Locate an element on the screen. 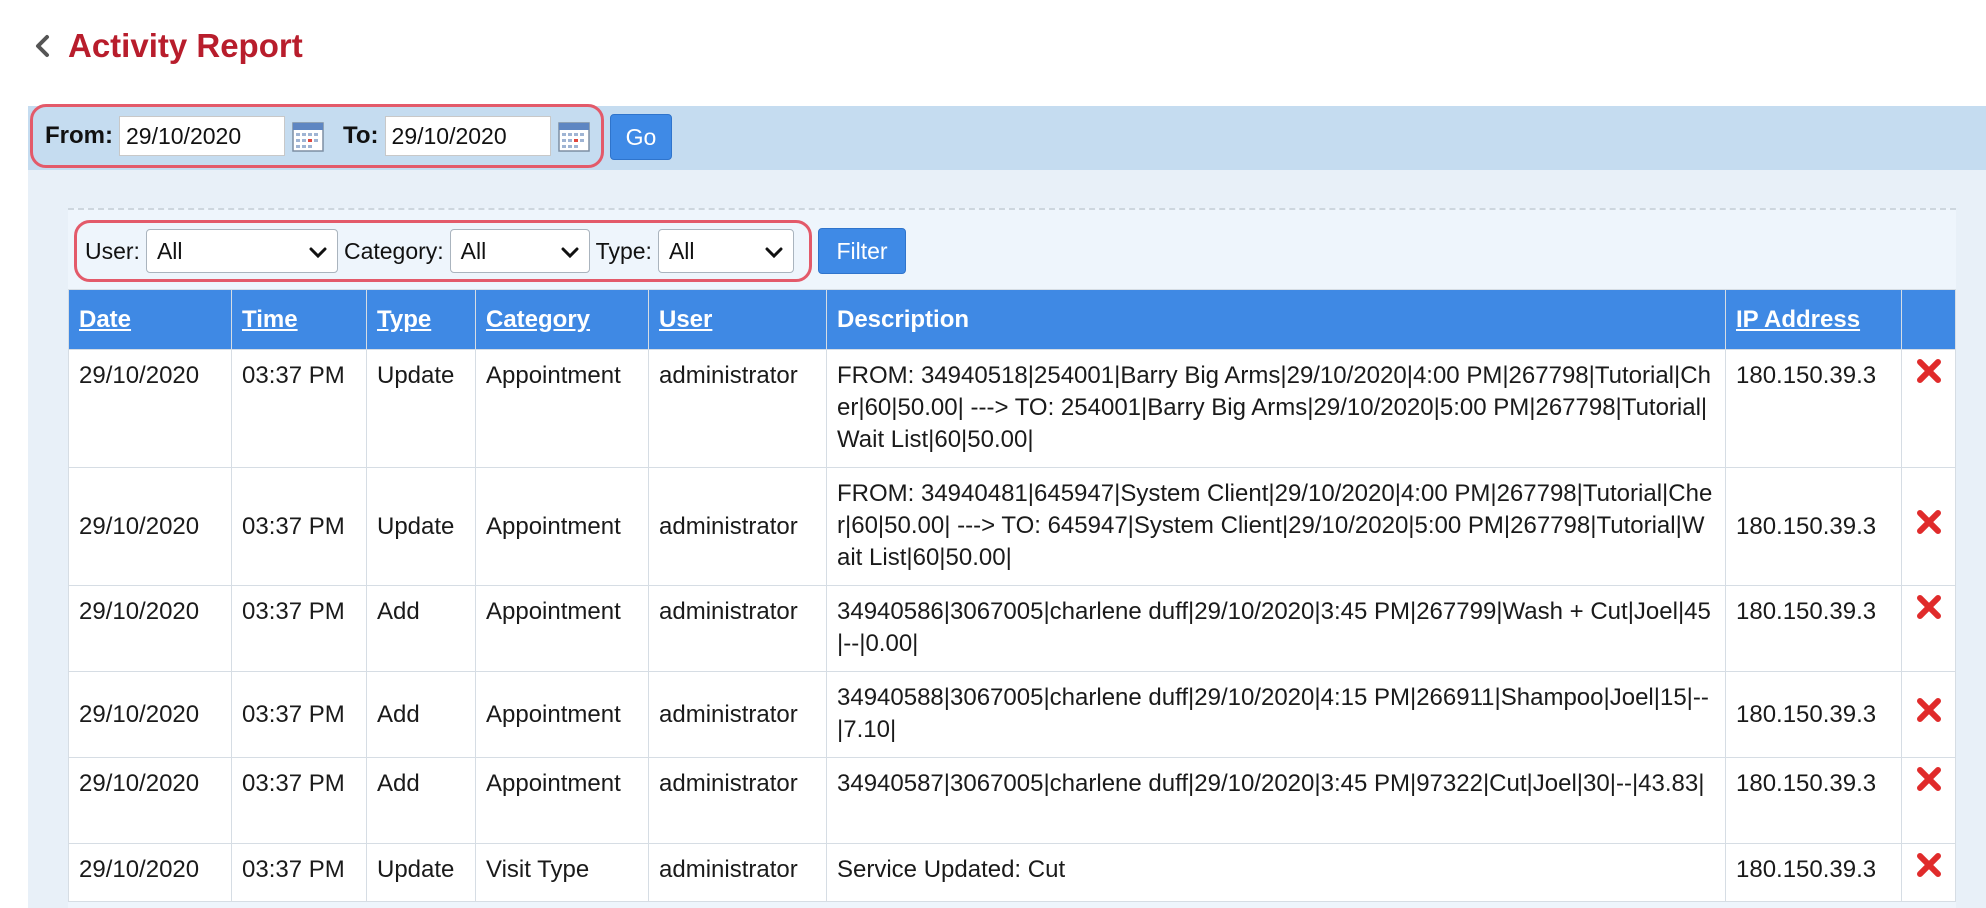  column-header-ip-address: IP Address is located at coordinates (1813, 319).